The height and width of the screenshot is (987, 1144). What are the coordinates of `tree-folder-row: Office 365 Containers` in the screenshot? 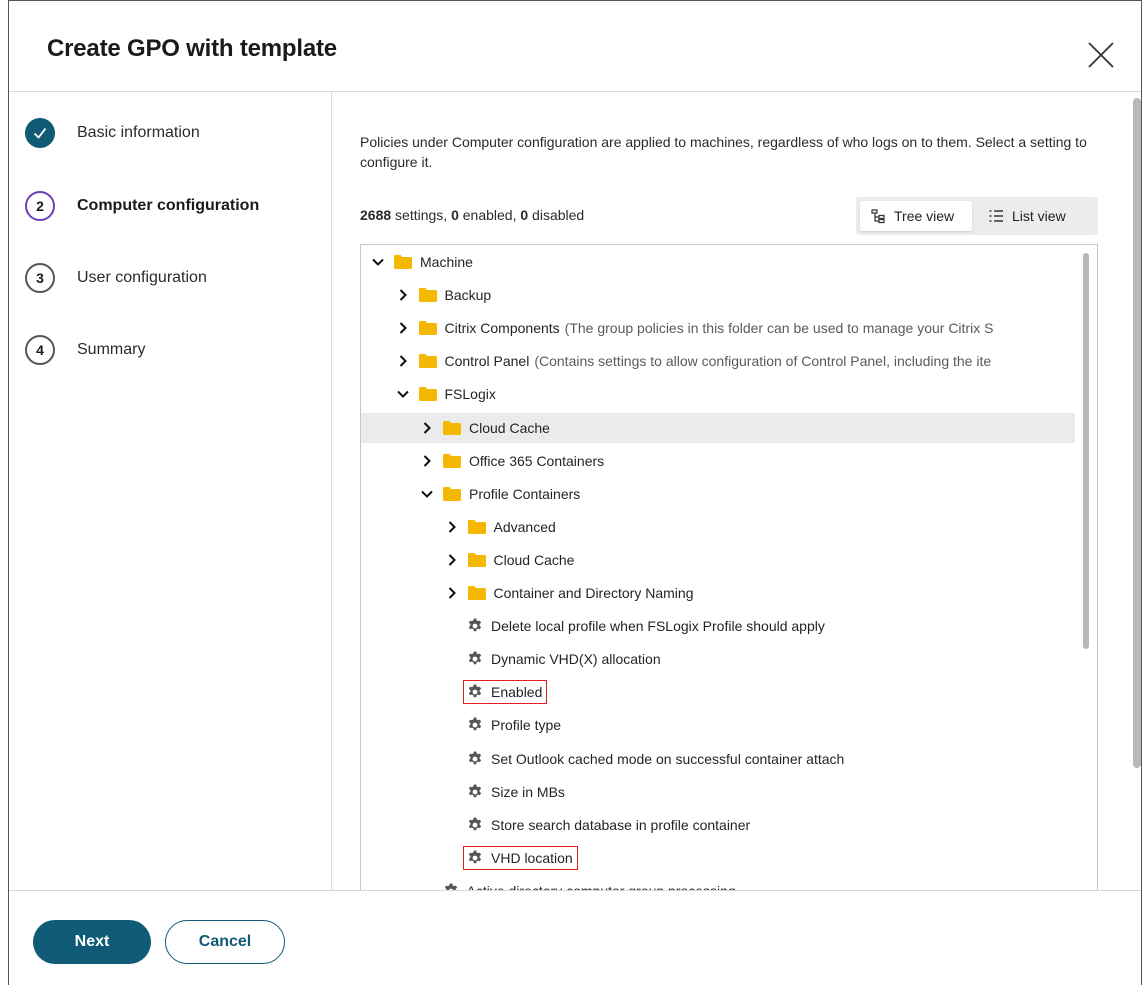 It's located at (718, 461).